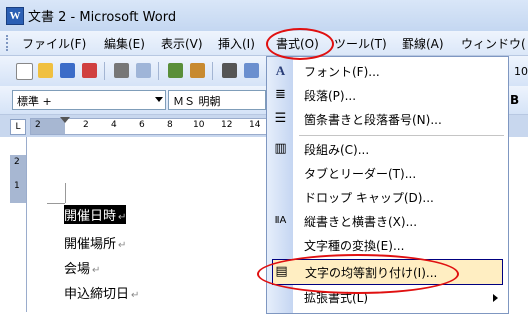  What do you see at coordinates (401, 135) in the screenshot?
I see `menu-separator` at bounding box center [401, 135].